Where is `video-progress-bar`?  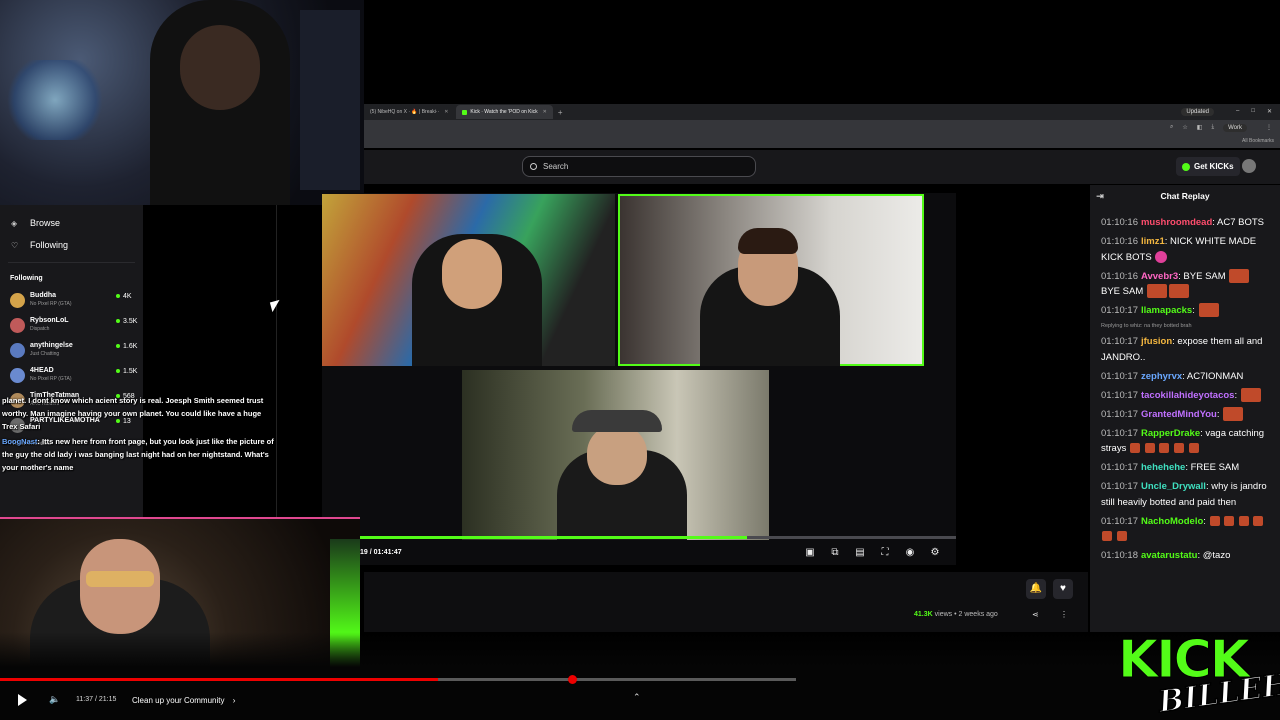 video-progress-bar is located at coordinates (658, 537).